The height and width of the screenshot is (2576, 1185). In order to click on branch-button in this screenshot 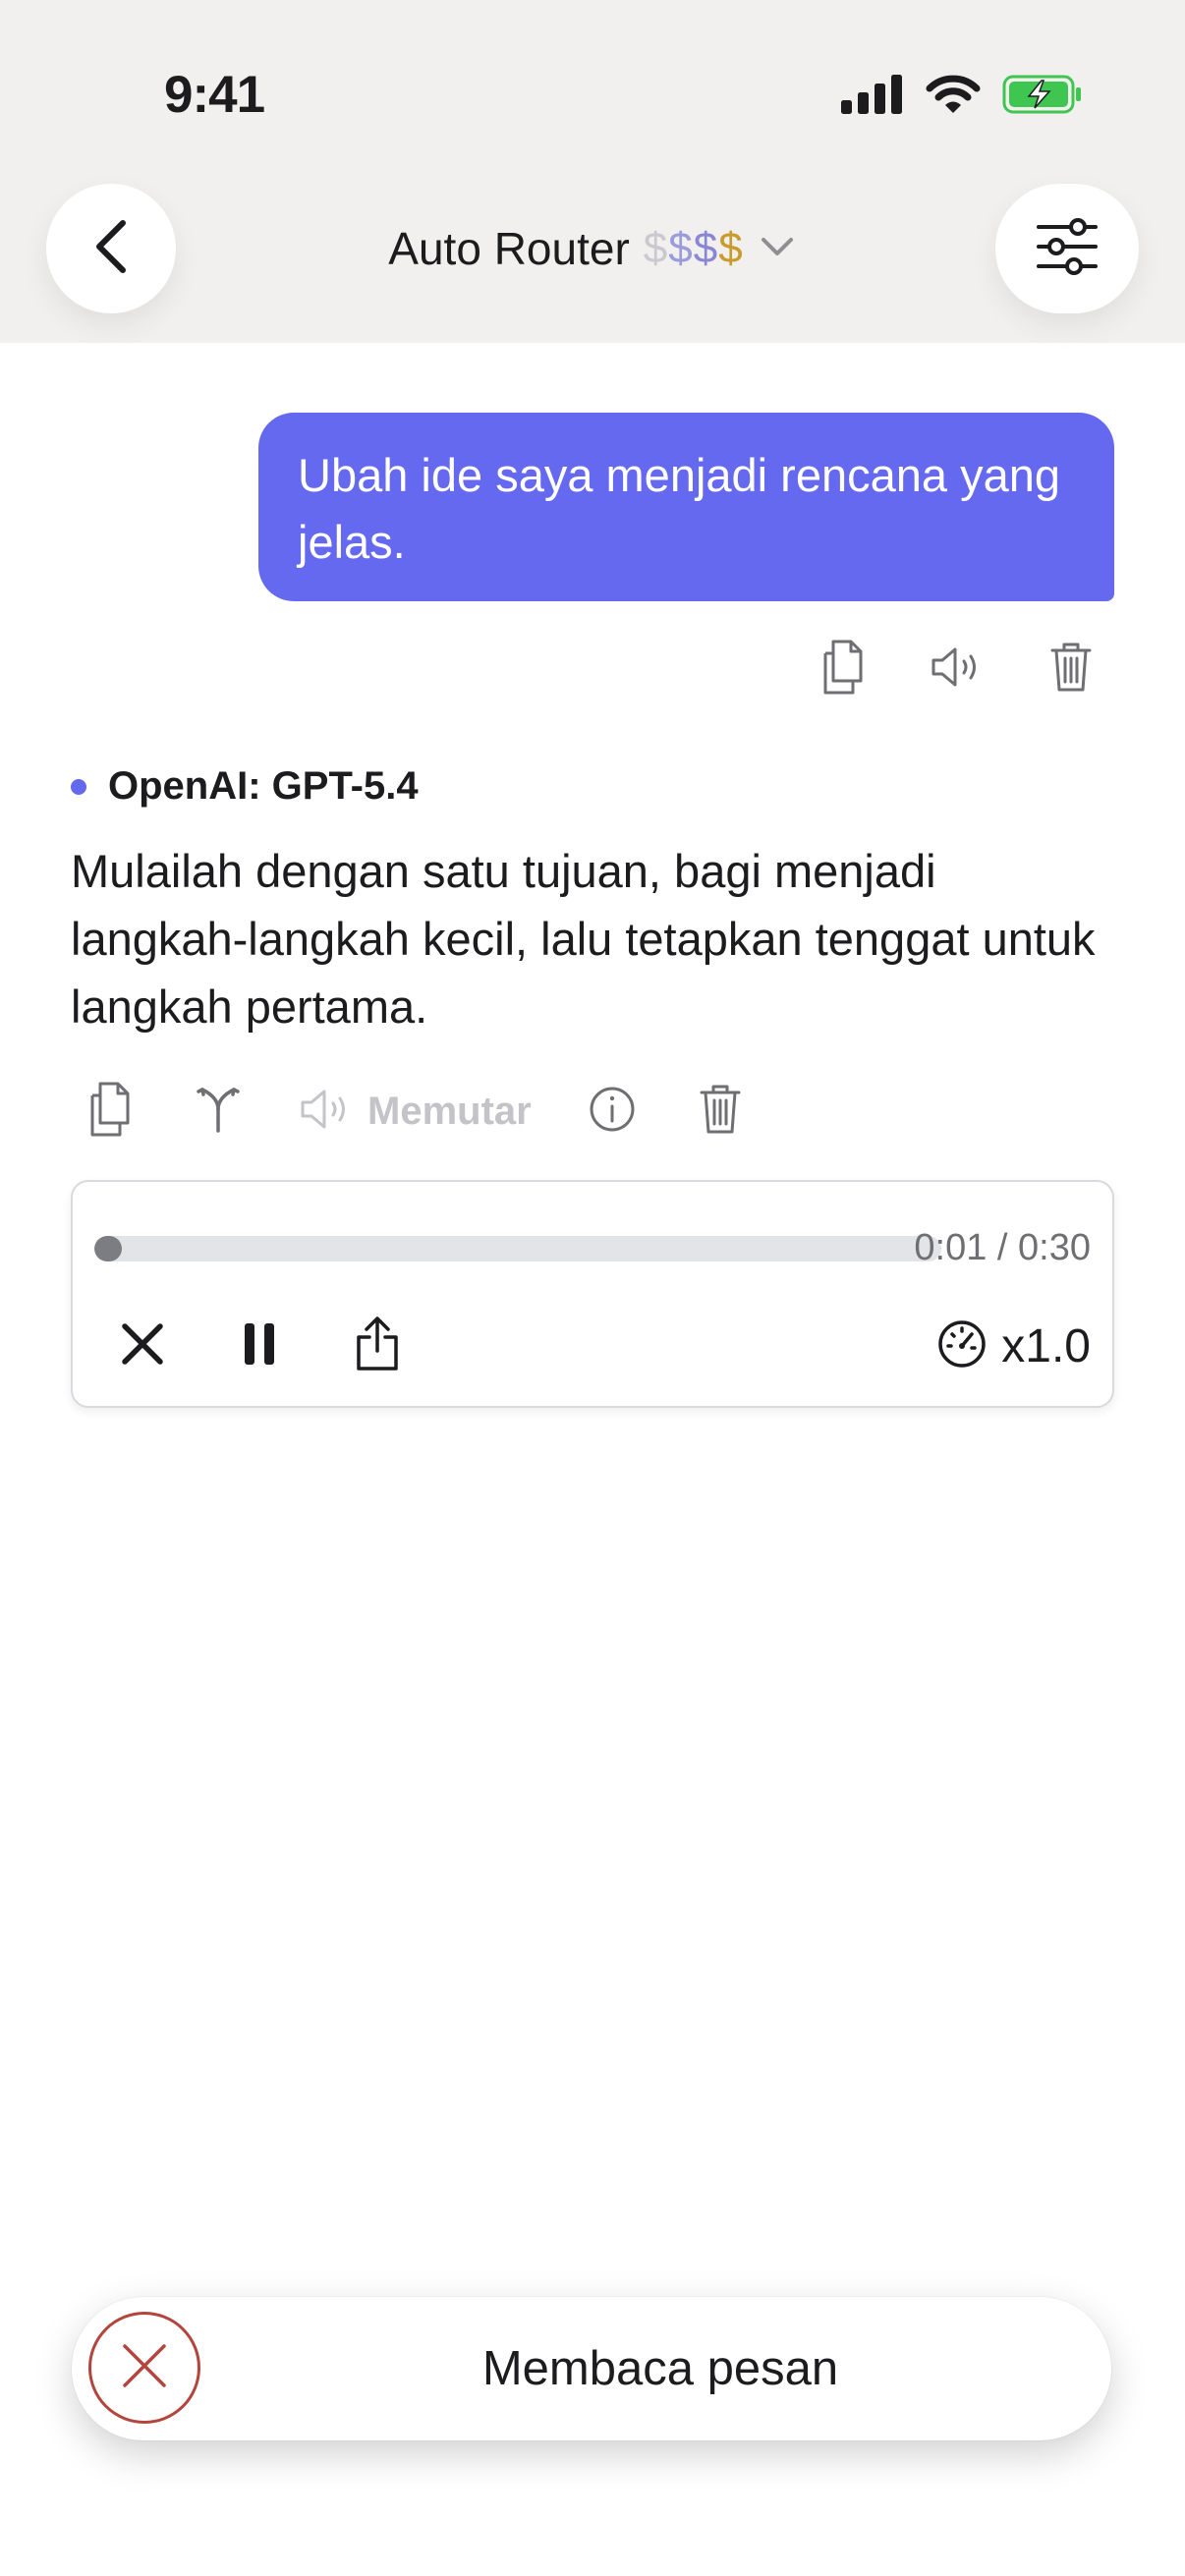, I will do `click(219, 1111)`.